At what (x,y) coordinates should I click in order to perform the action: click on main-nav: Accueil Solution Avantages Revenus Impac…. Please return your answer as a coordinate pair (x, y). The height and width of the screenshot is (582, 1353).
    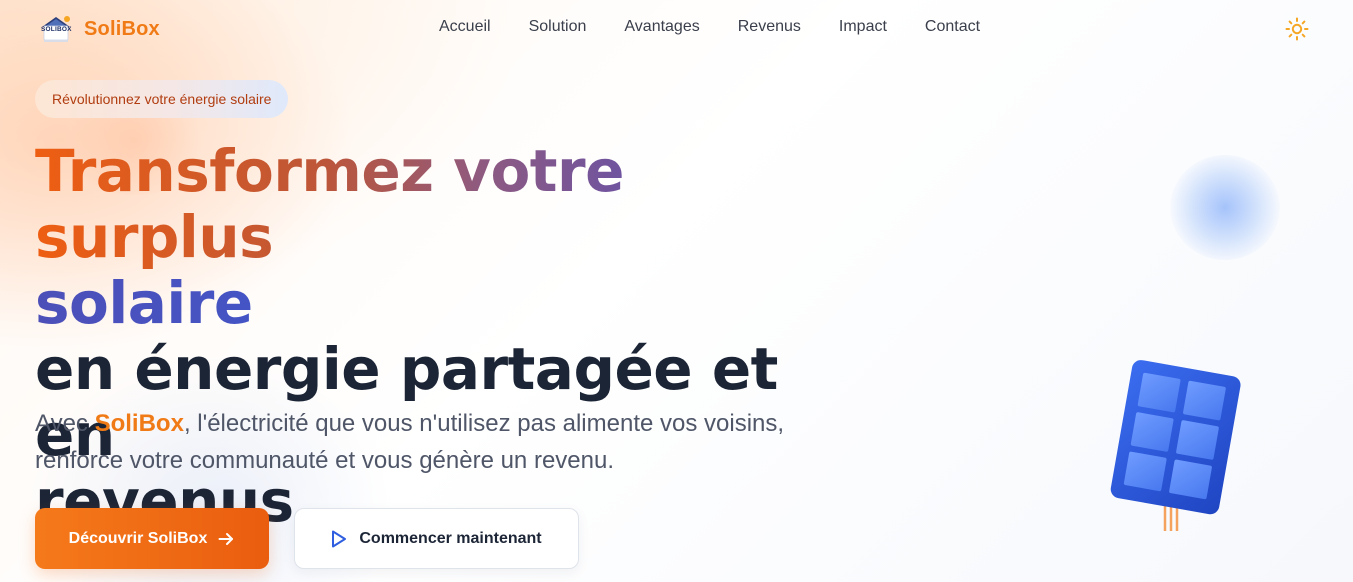
    Looking at the image, I should click on (709, 27).